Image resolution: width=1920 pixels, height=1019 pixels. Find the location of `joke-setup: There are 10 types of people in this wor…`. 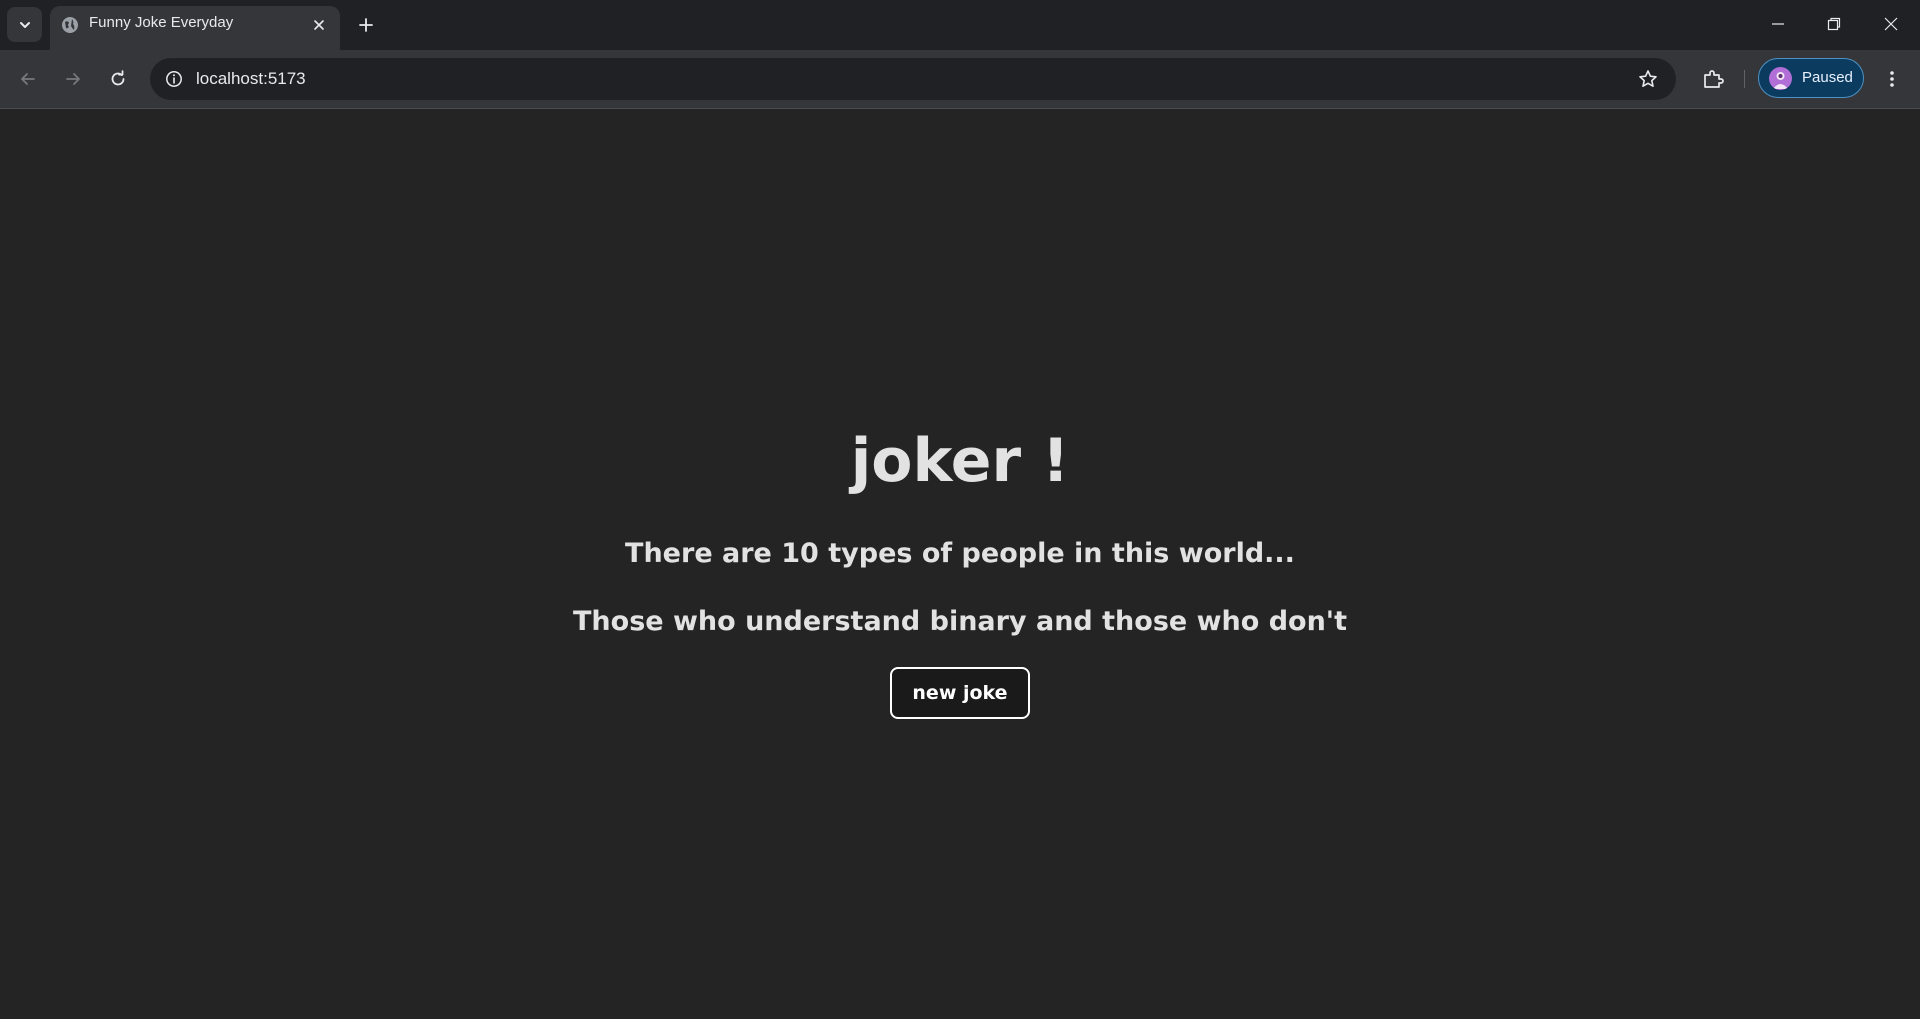

joke-setup: There are 10 types of people in this wor… is located at coordinates (960, 553).